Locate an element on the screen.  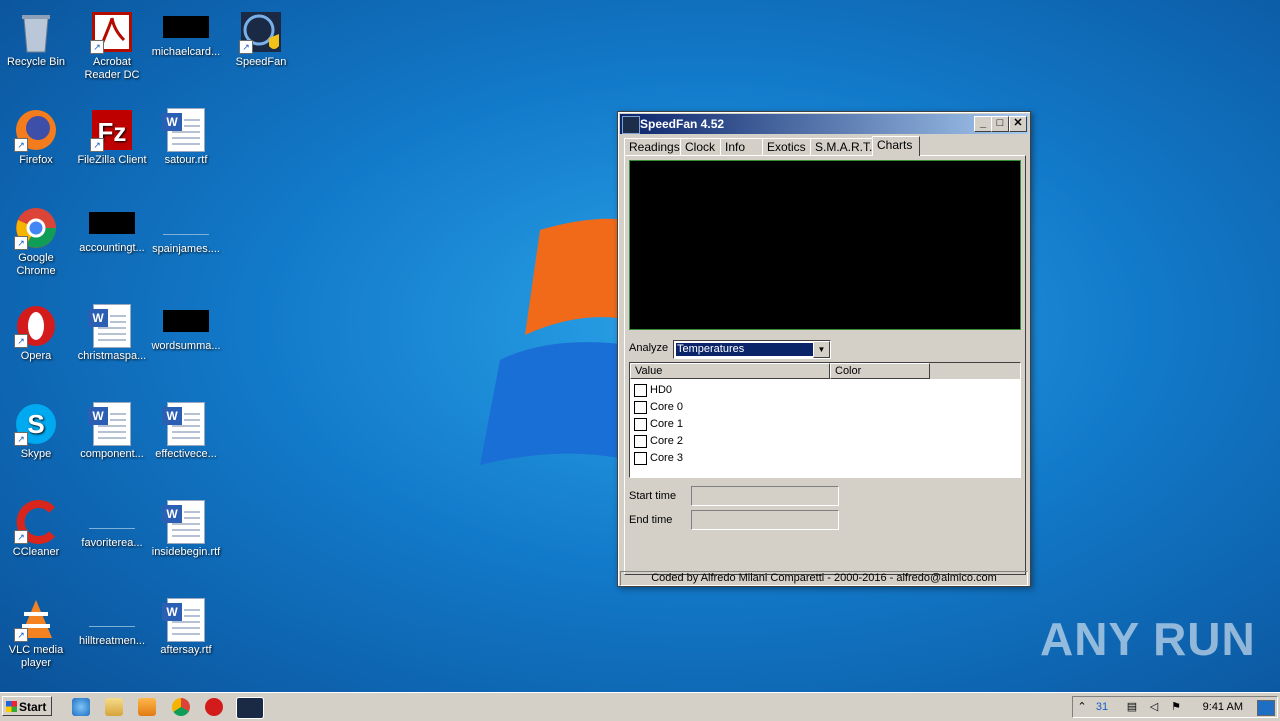
chevron-down-icon: ▼ is located at coordinates (821, 349).